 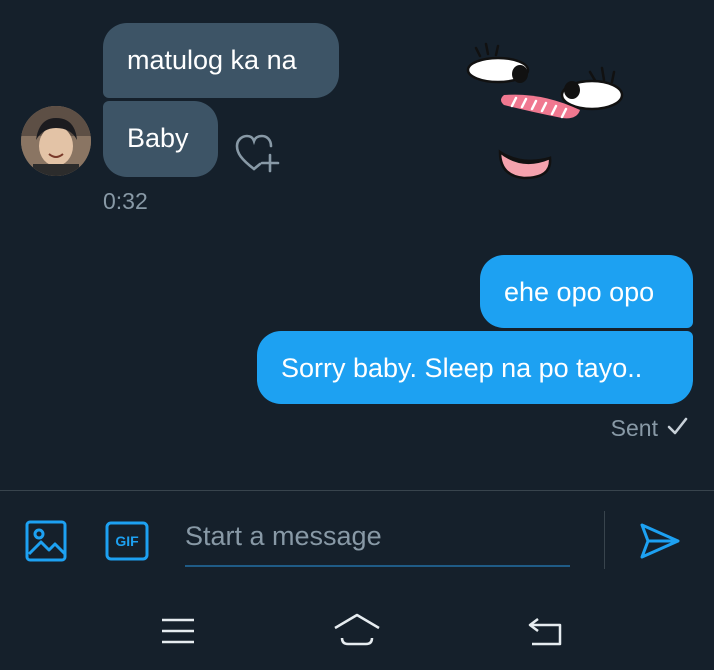 I want to click on outgoing-message: ehe opo opo, so click(x=586, y=291).